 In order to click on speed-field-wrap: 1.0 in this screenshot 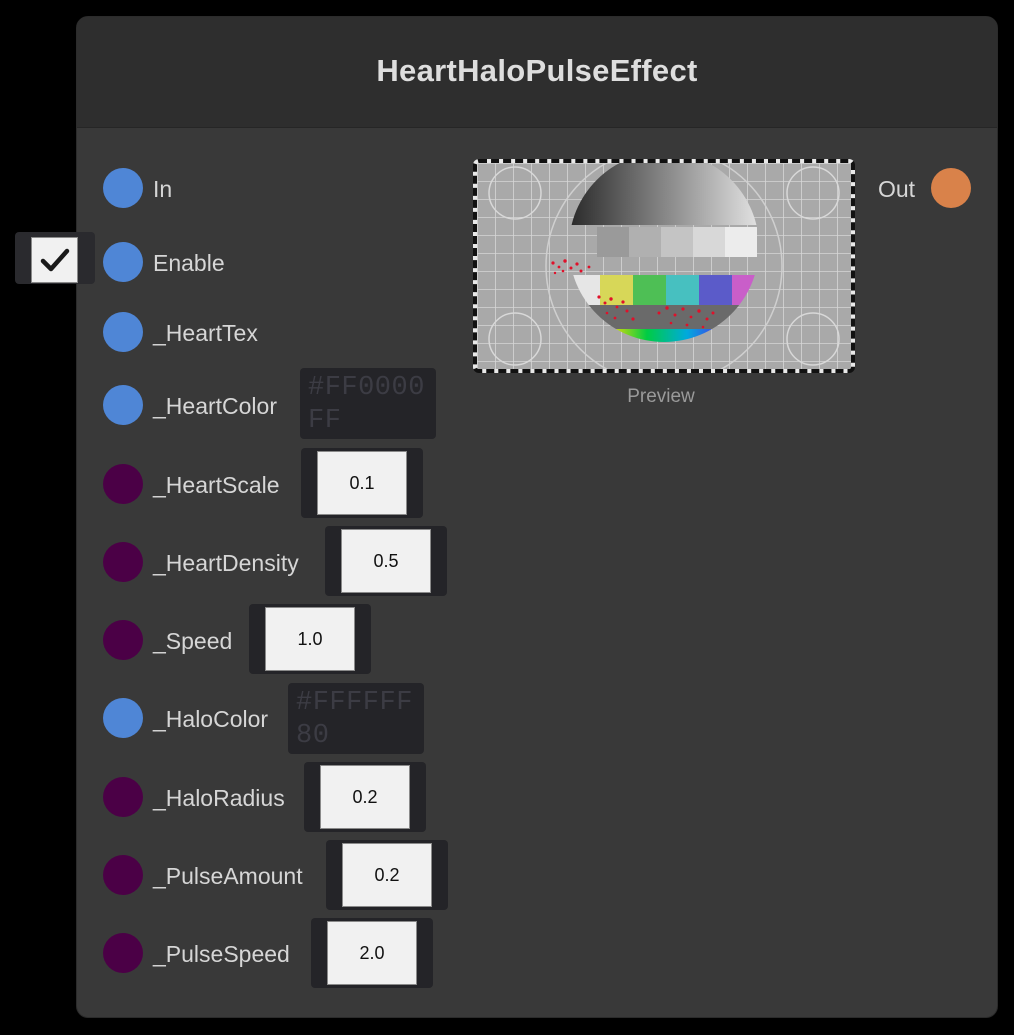, I will do `click(310, 639)`.